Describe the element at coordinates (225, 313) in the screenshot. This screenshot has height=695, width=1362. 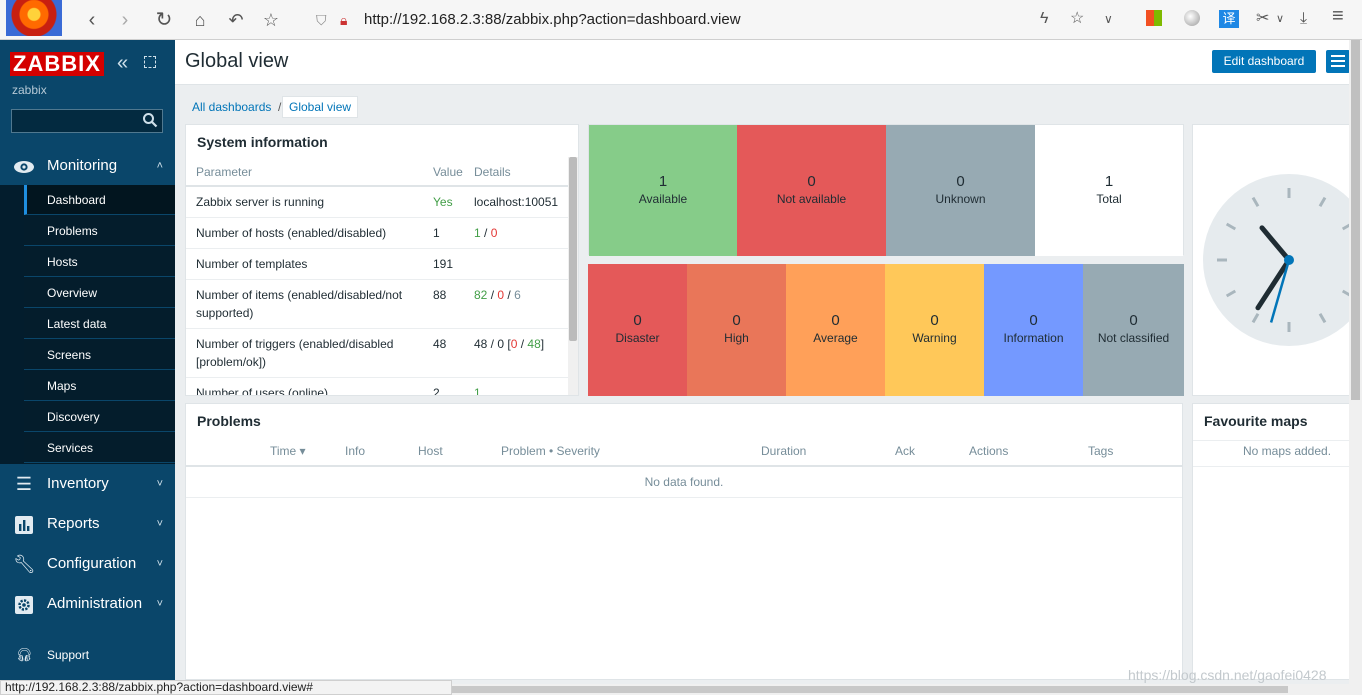
I see `param-cell-line: supported)` at that location.